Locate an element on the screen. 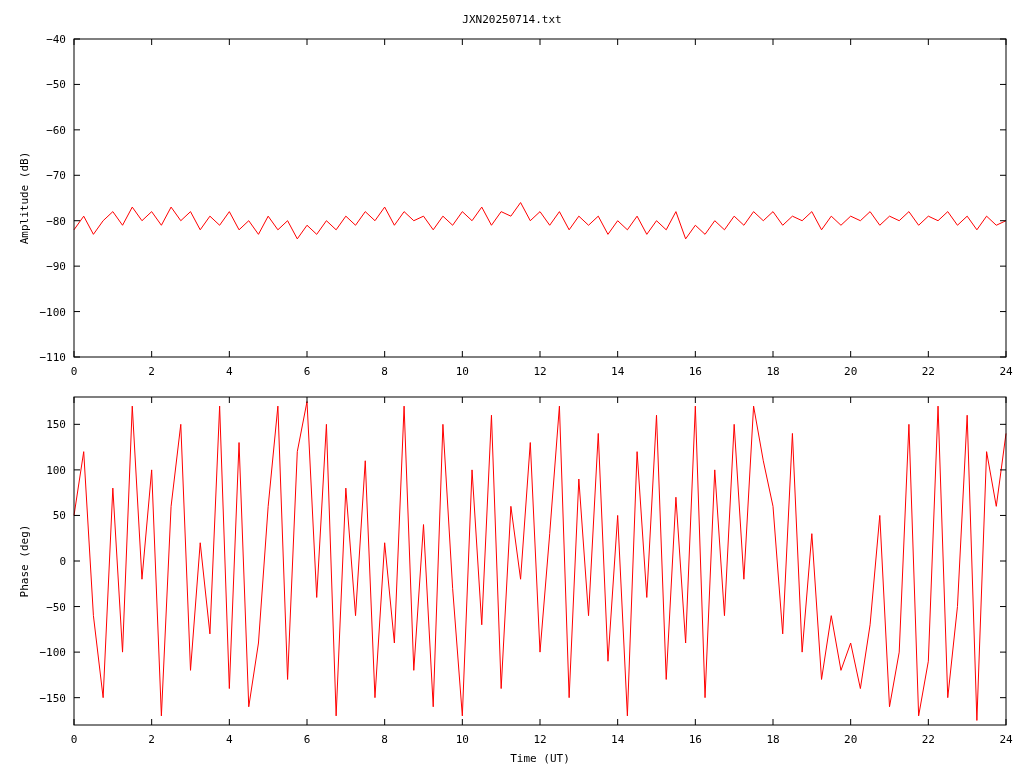 This screenshot has width=1024, height=768. tick-label: 150 is located at coordinates (56, 425).